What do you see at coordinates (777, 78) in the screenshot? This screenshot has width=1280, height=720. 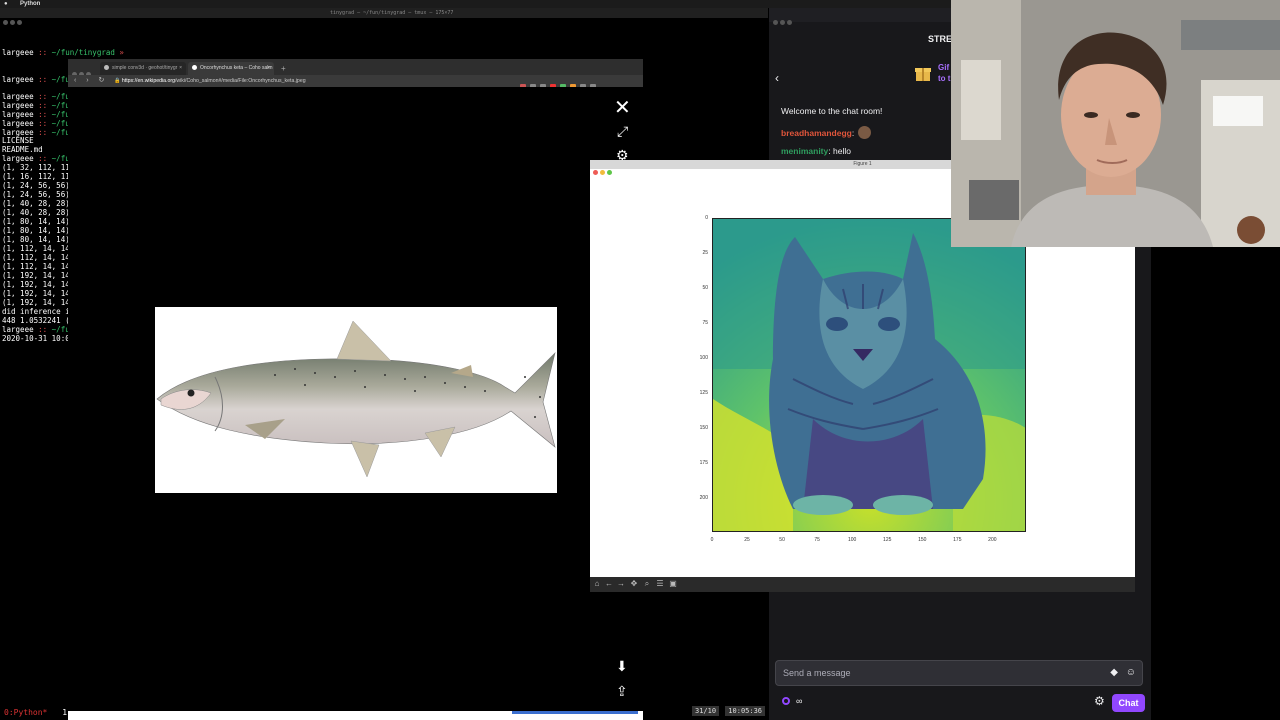 I see `back-arrow-icon: ‹` at bounding box center [777, 78].